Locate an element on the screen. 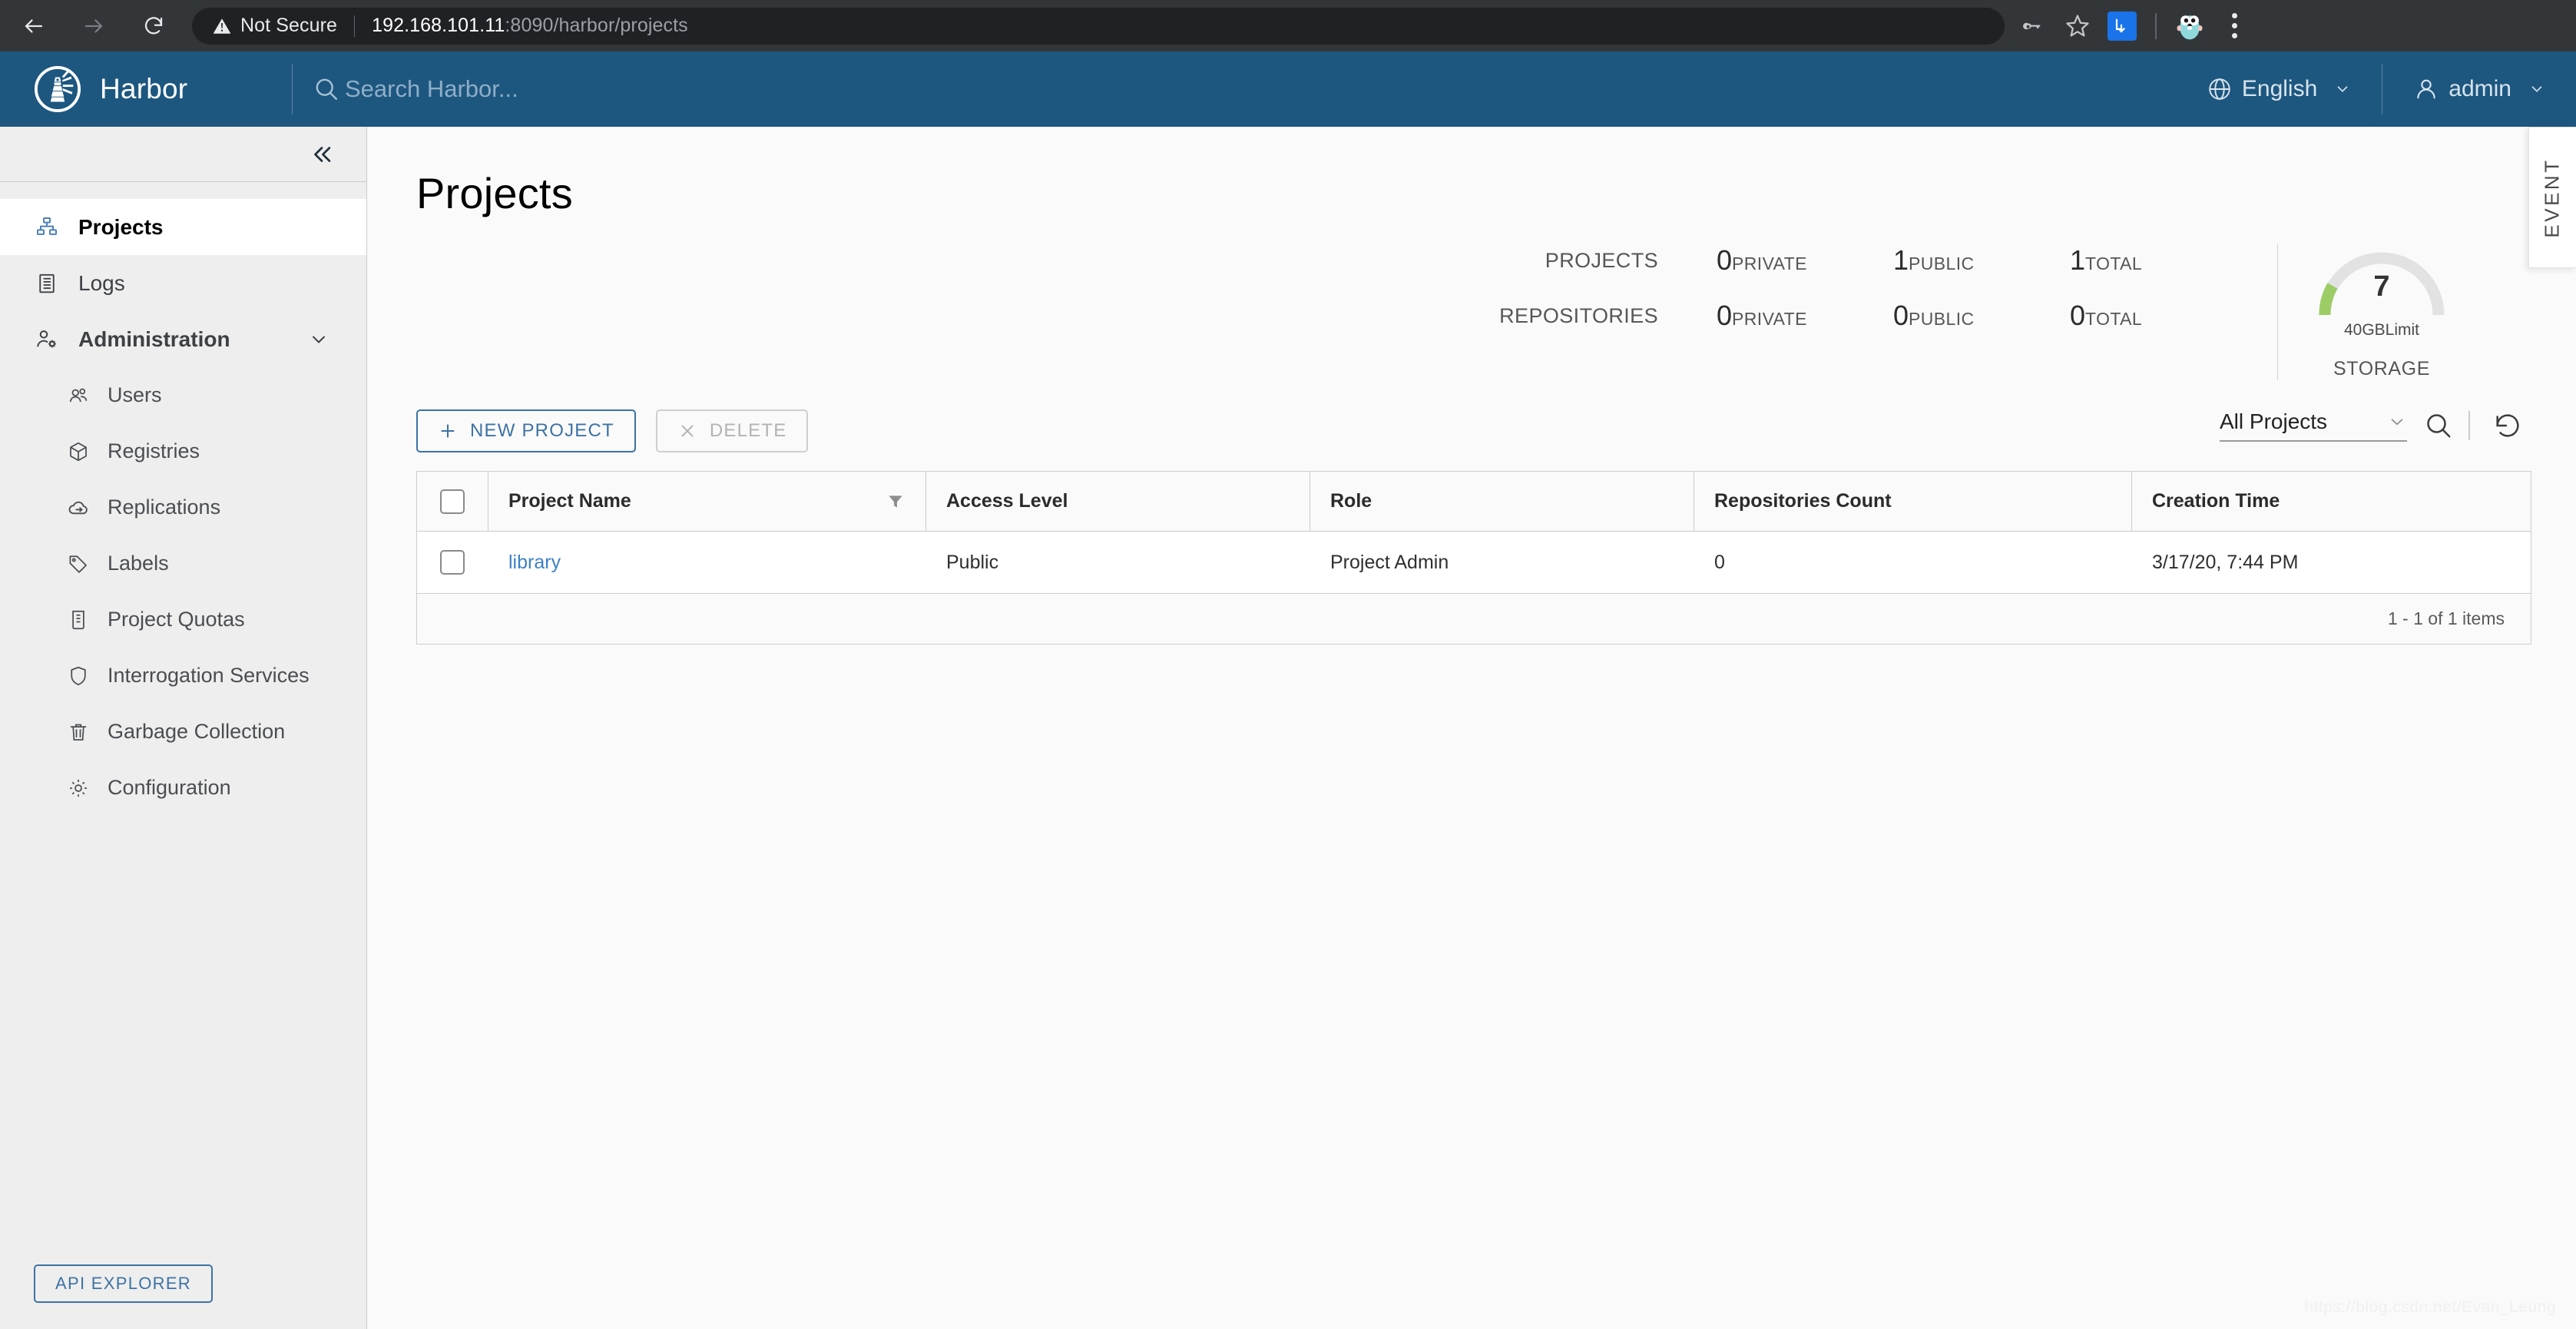 This screenshot has width=2576, height=1329. sidebar-item-label: Registries is located at coordinates (154, 450).